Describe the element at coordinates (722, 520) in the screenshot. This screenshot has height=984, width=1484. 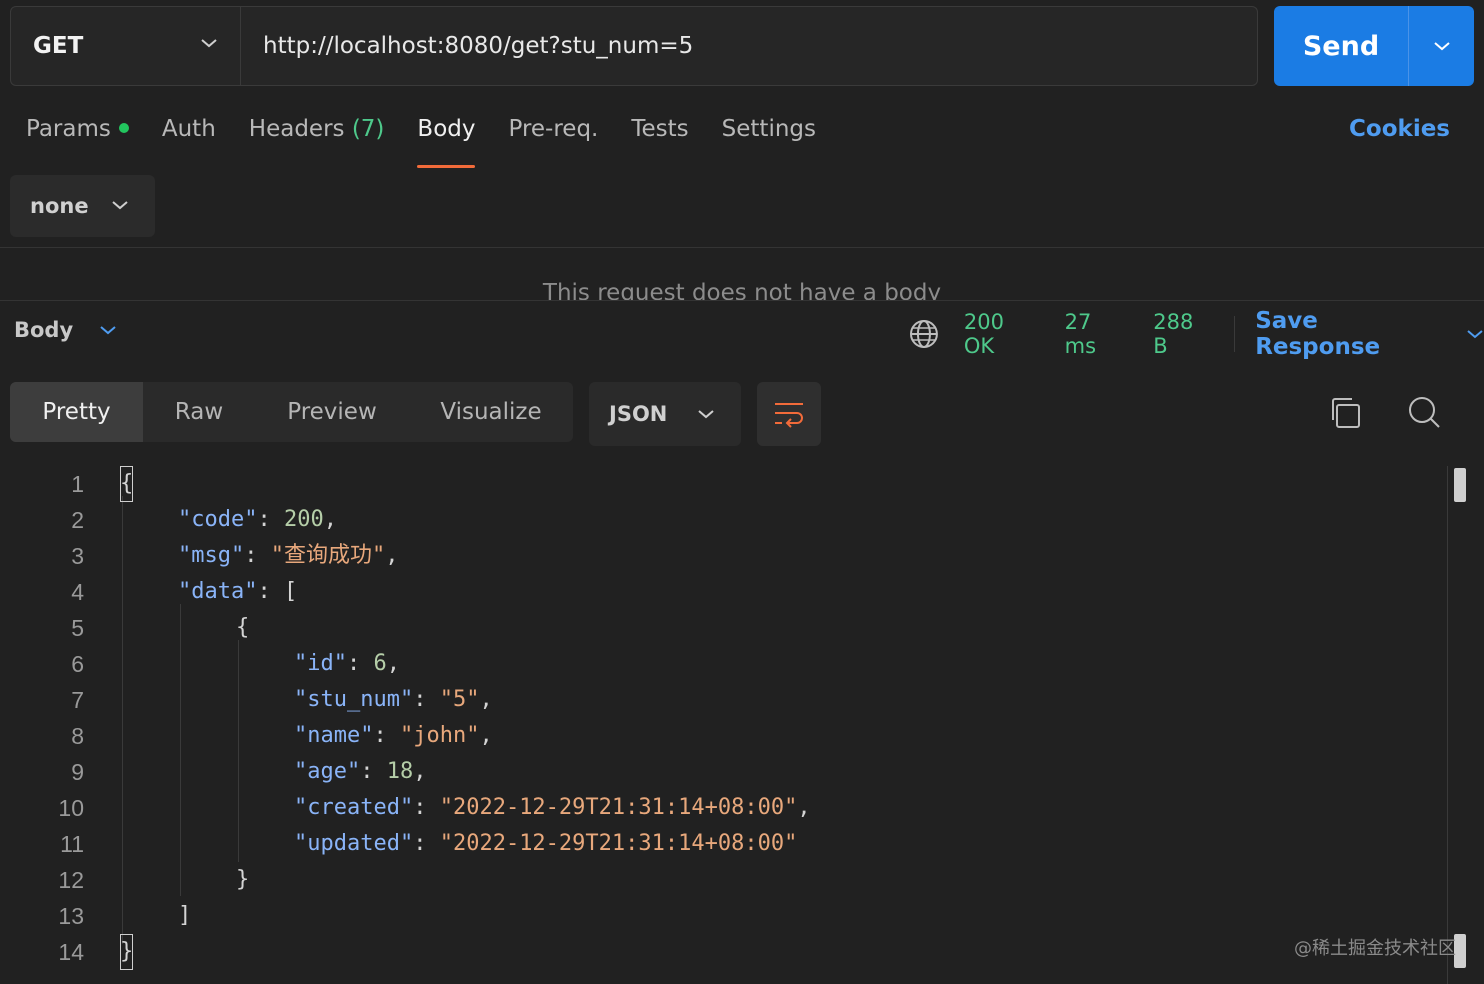
I see `code-line: 2 "code": 200,` at that location.